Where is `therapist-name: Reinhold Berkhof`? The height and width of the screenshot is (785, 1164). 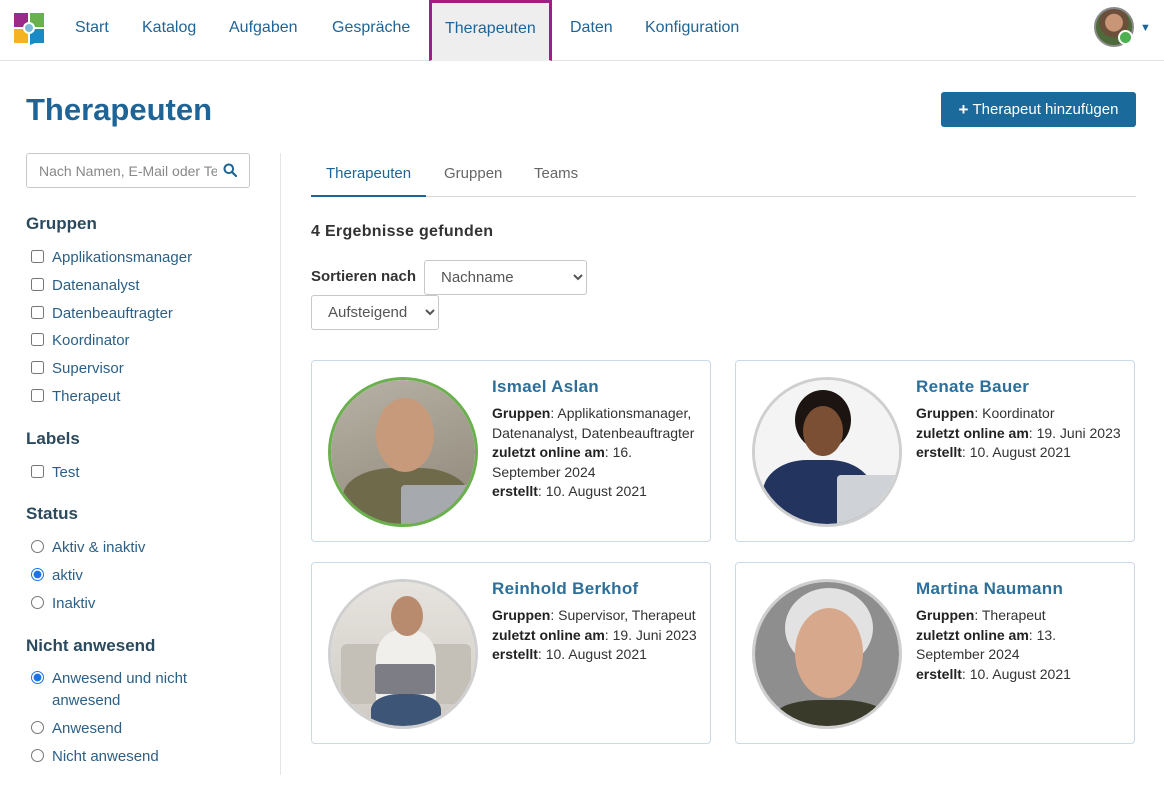
therapist-name: Reinhold Berkhof is located at coordinates (565, 588).